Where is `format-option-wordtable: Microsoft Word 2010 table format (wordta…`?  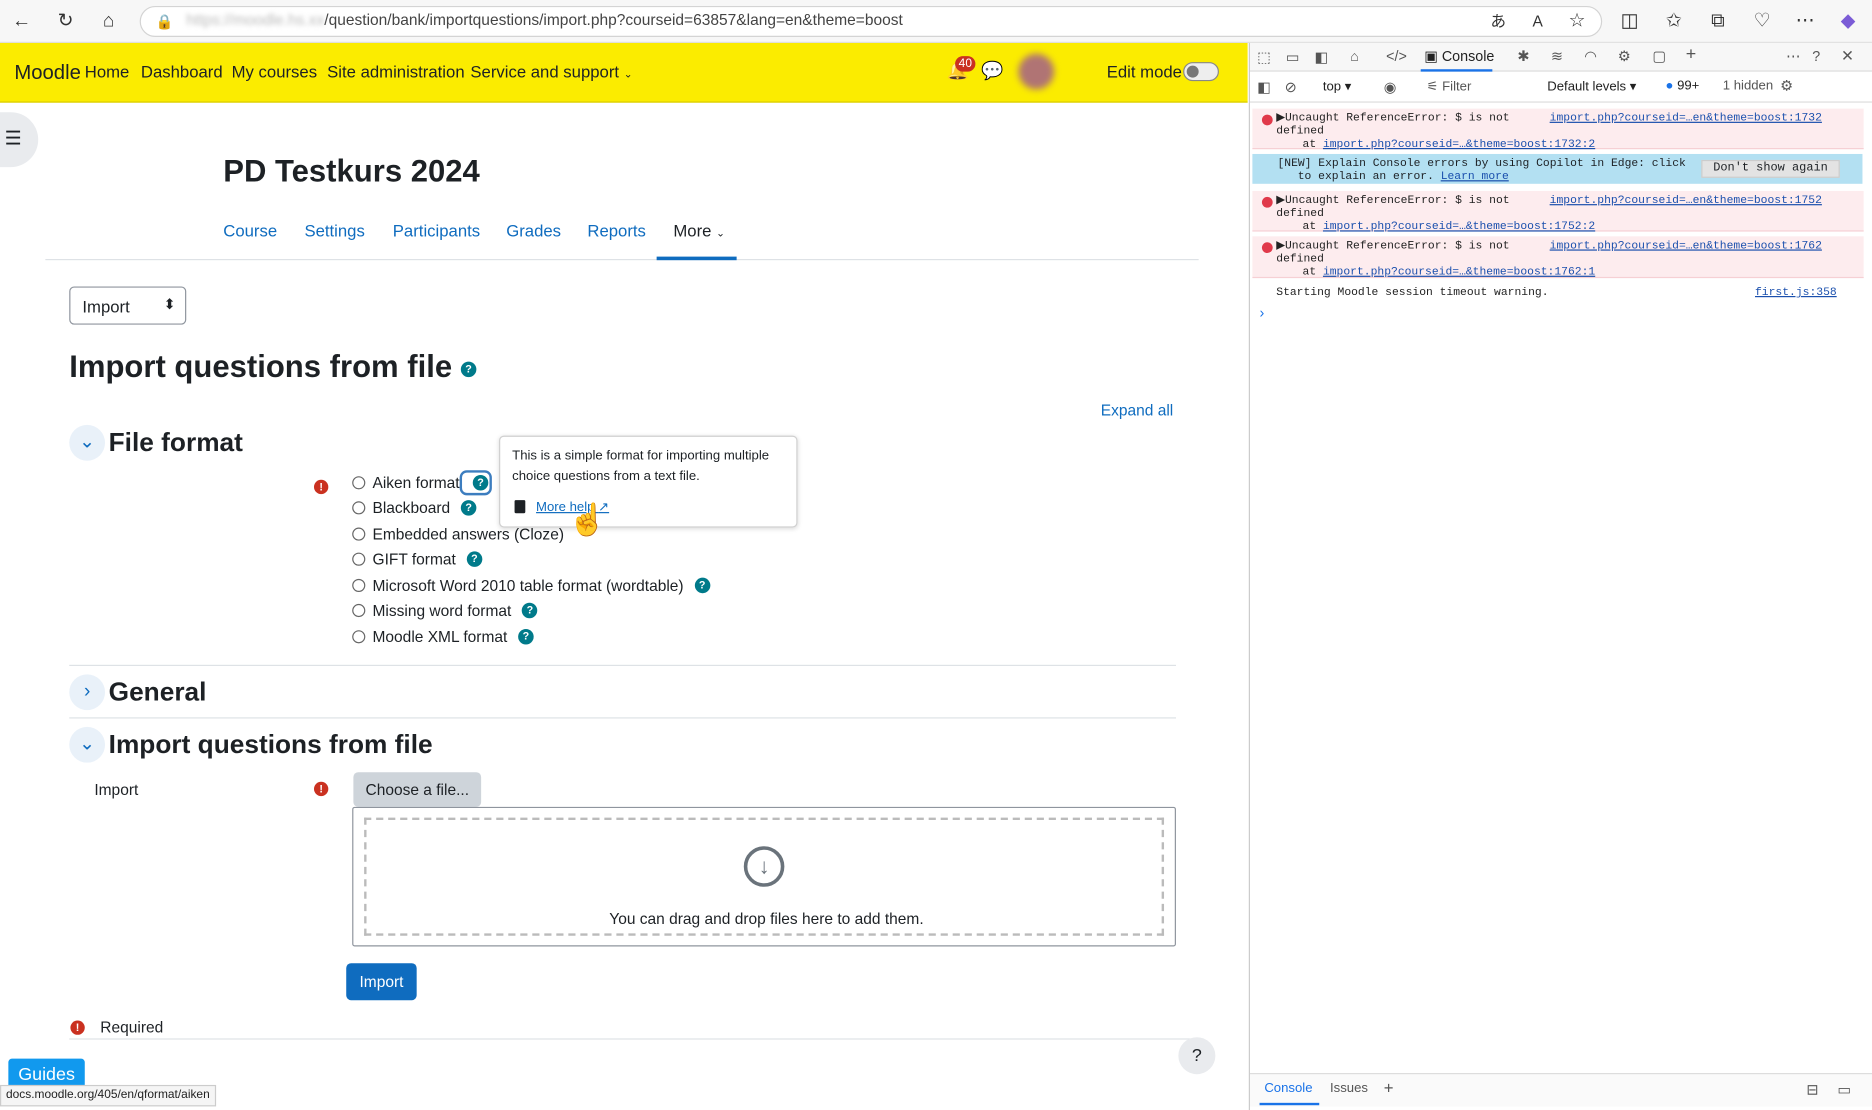
format-option-wordtable: Microsoft Word 2010 table format (wordta… is located at coordinates (531, 585).